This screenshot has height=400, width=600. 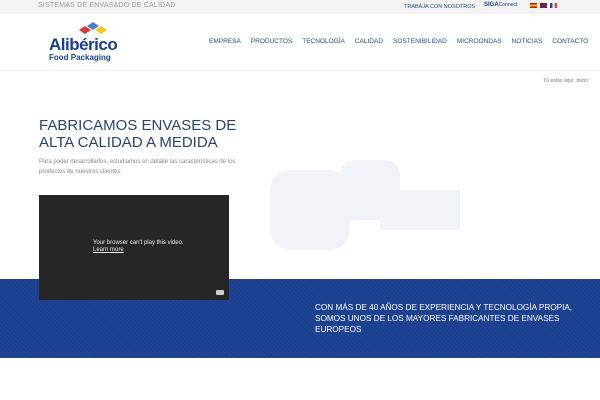 What do you see at coordinates (80, 57) in the screenshot?
I see `logo-subtitle: Food Packaging` at bounding box center [80, 57].